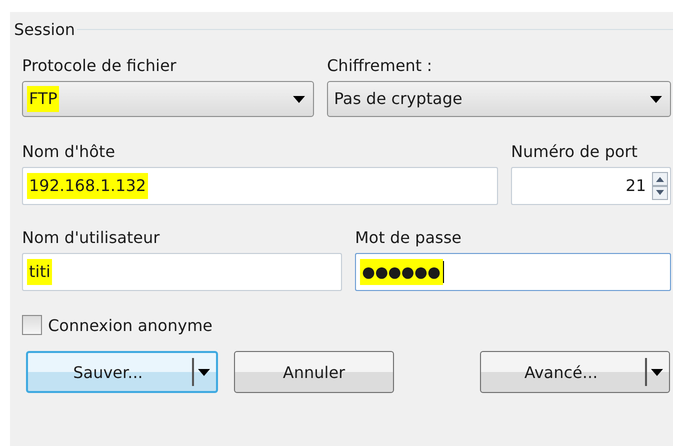 The width and height of the screenshot is (673, 446). Describe the element at coordinates (260, 186) in the screenshot. I see `host-field: 192.168.1.132` at that location.